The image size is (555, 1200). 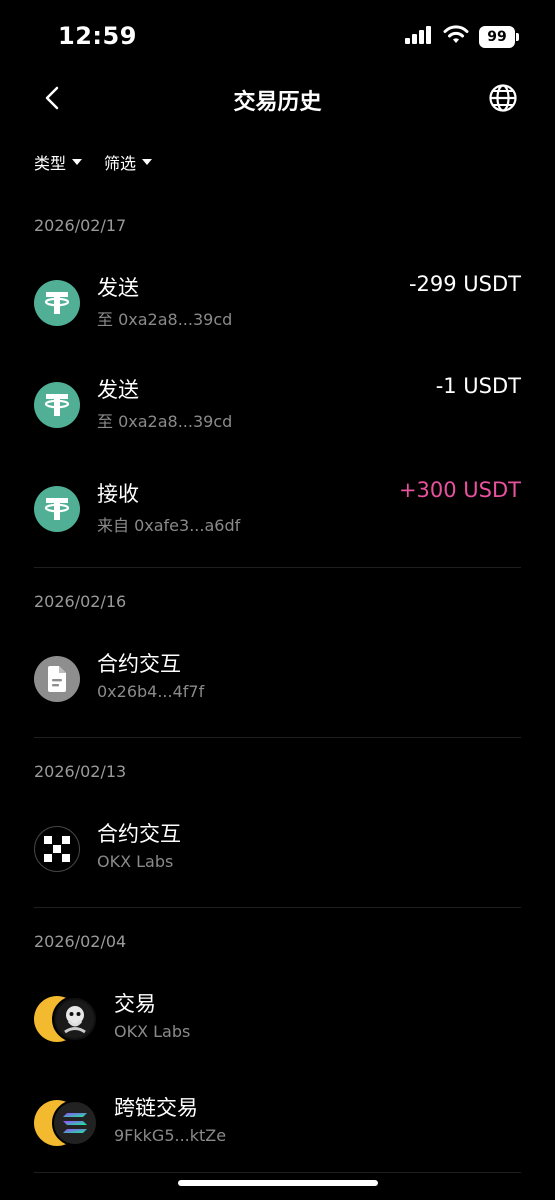 I want to click on date-header: 2026/02/16, so click(x=80, y=601).